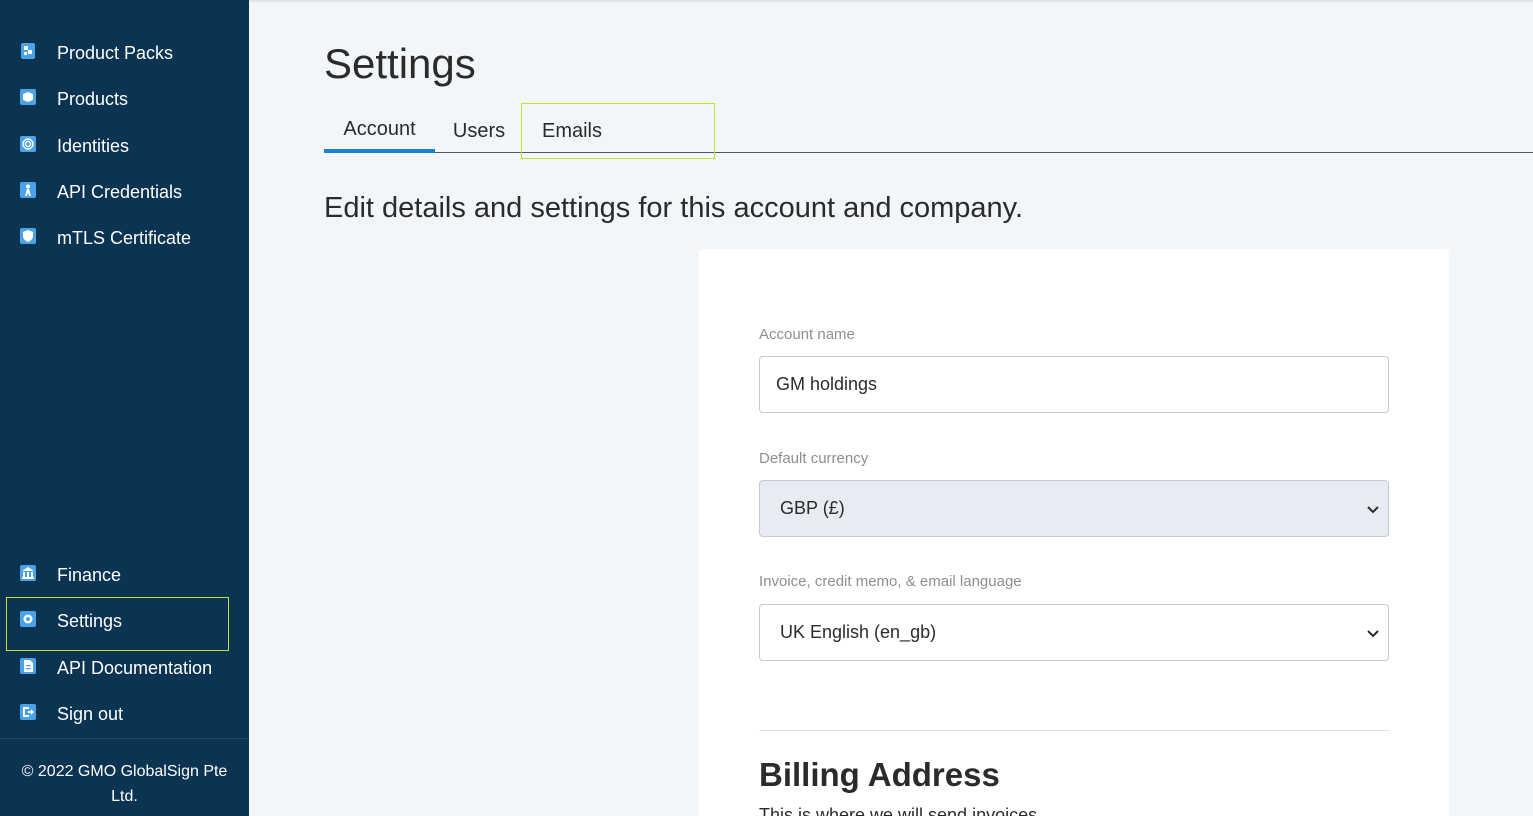 Image resolution: width=1533 pixels, height=816 pixels. I want to click on sidebar-item-api-documentation: API Documentation, so click(124, 668).